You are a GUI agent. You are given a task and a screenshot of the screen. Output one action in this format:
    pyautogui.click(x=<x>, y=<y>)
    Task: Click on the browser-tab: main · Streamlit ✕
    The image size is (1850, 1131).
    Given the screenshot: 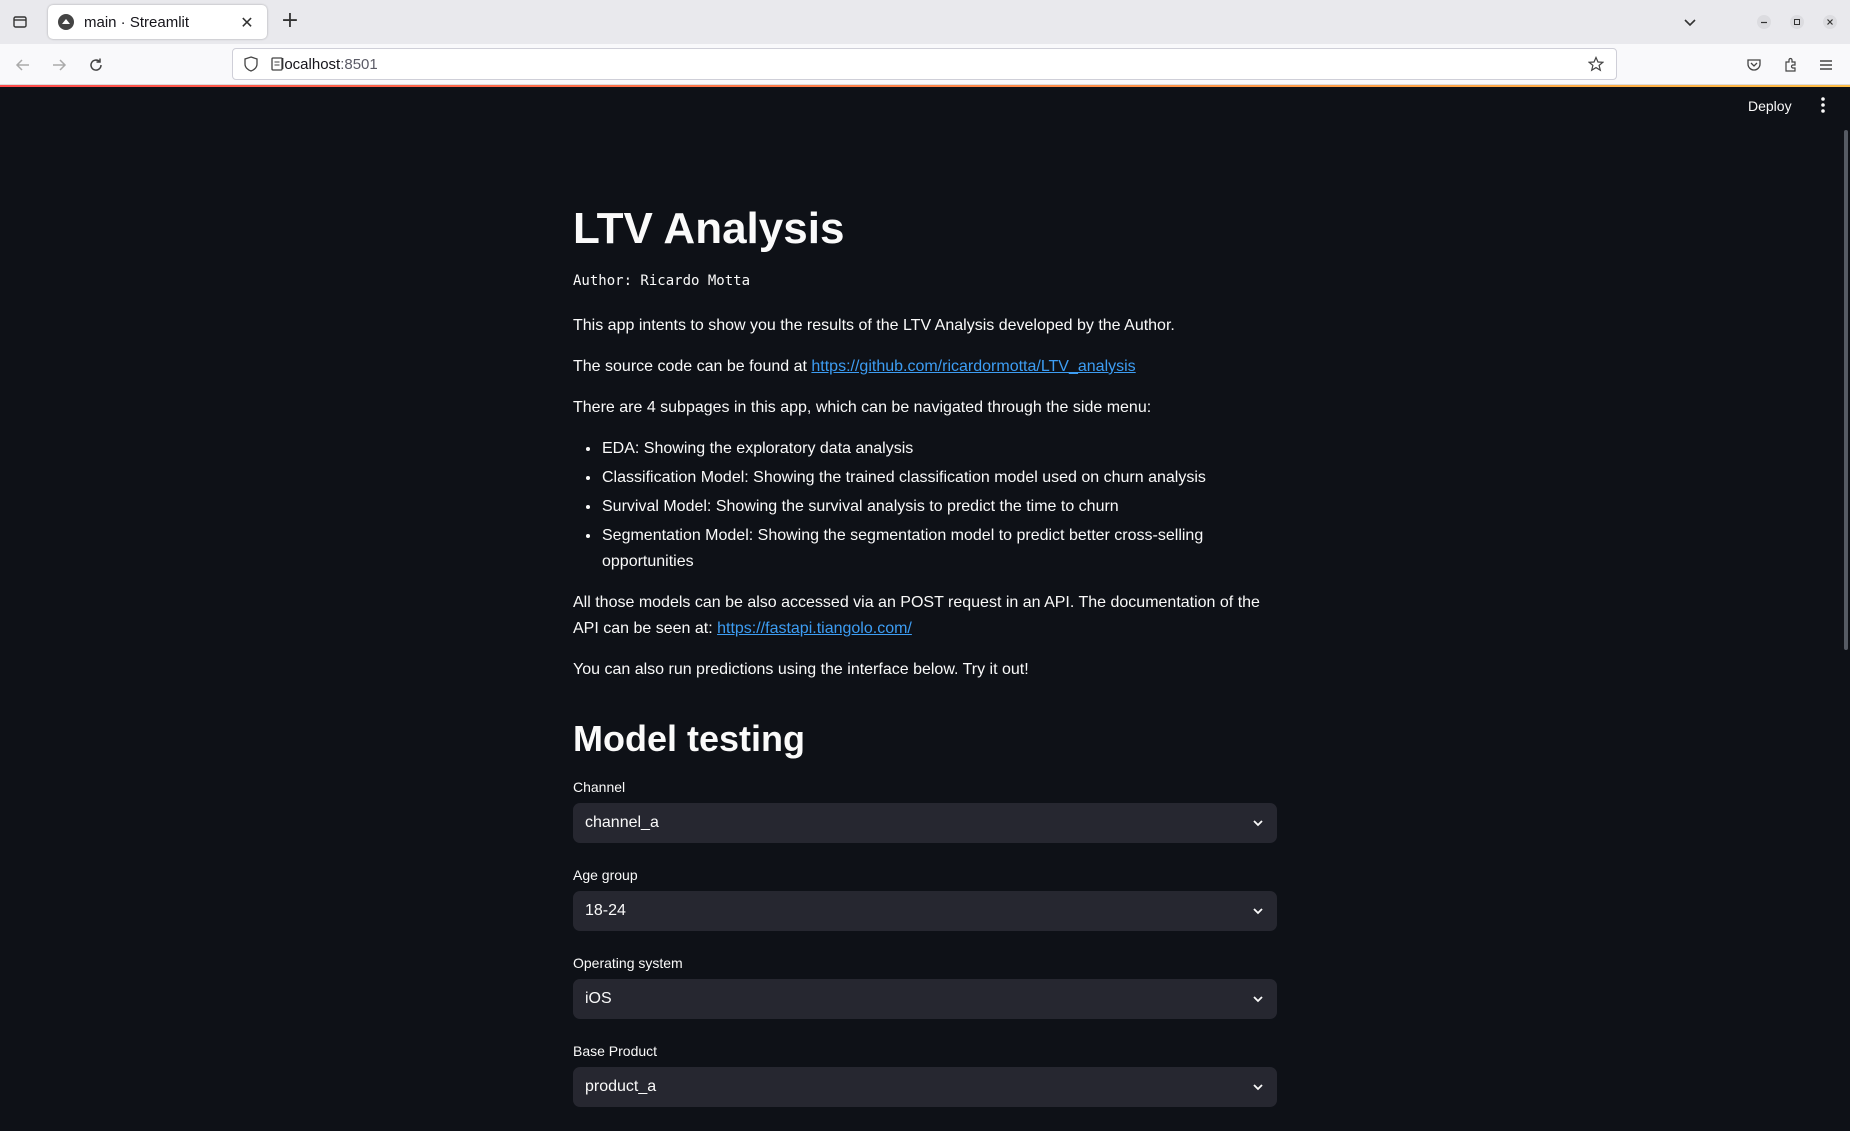 What is the action you would take?
    pyautogui.click(x=157, y=22)
    